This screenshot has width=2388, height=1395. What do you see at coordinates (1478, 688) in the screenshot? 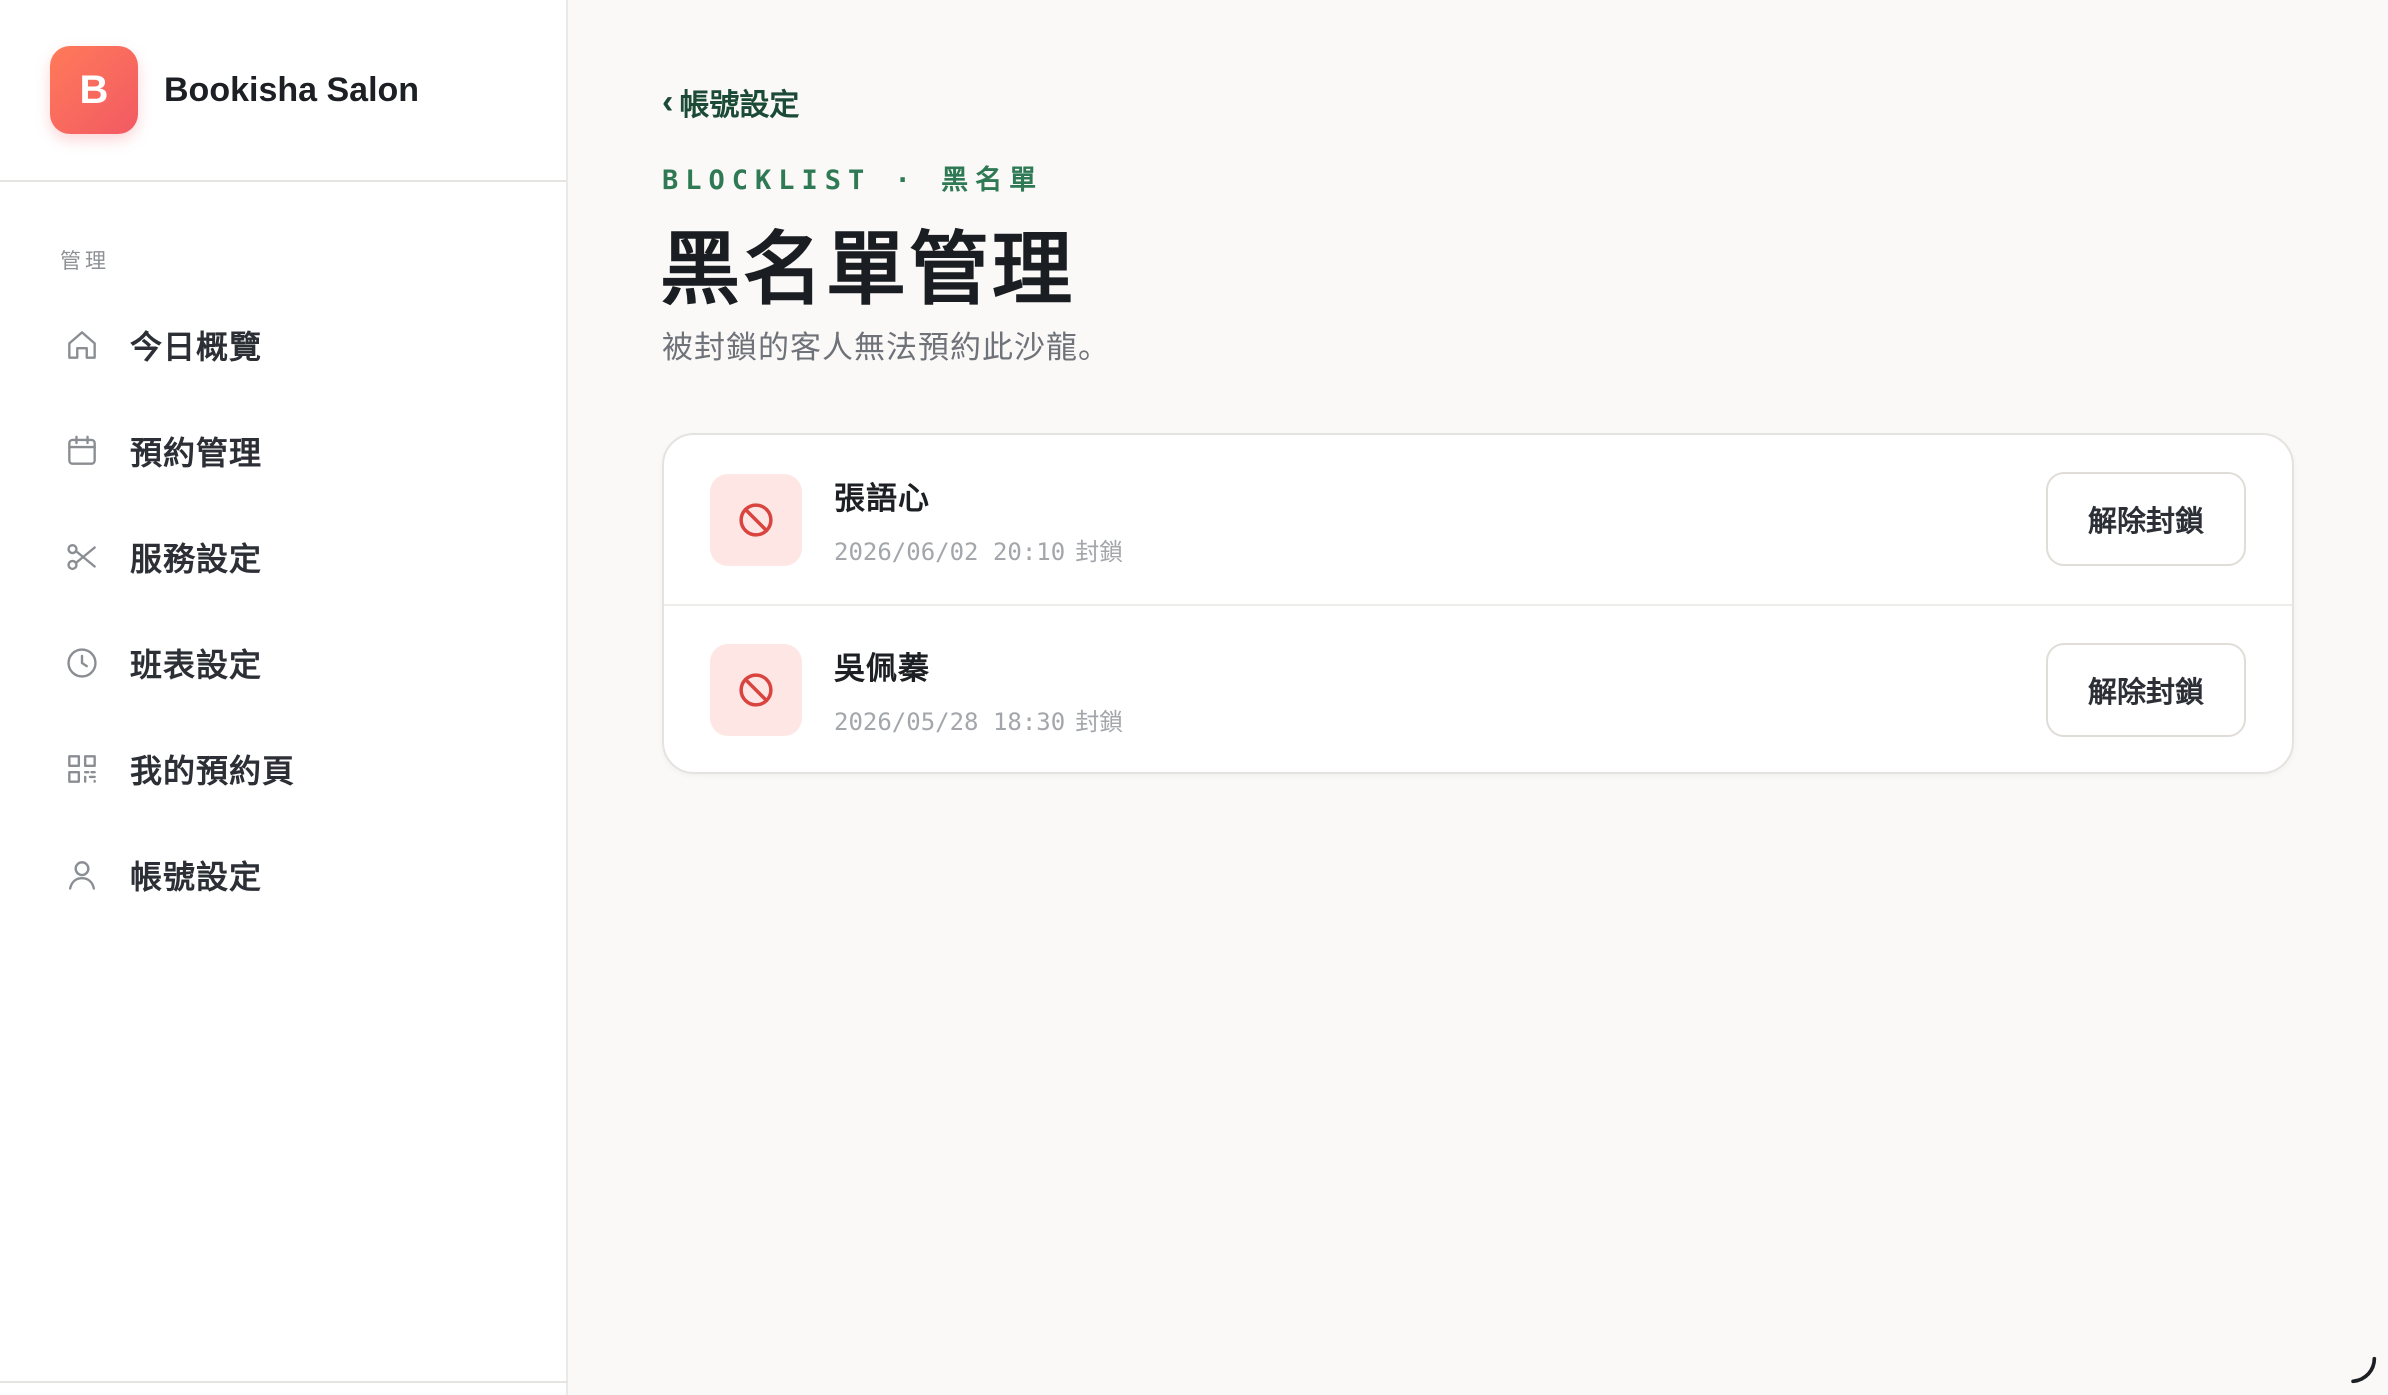
I see `list-item: 吳佩蓁 2026/05/28 18:30 封鎖 解除封鎖` at bounding box center [1478, 688].